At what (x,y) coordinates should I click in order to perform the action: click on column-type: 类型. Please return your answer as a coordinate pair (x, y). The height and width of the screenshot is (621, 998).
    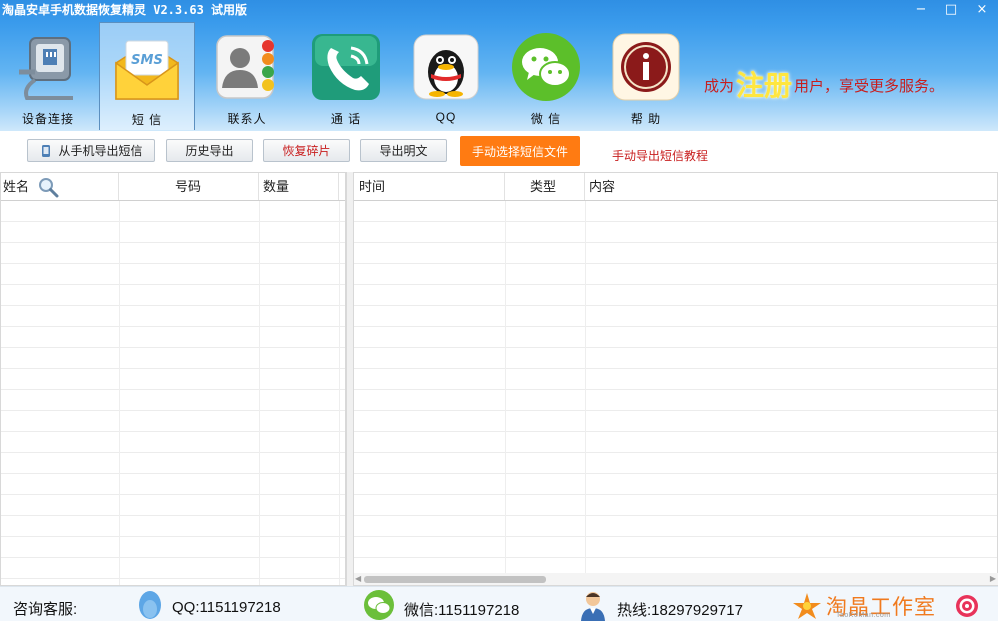
    Looking at the image, I should click on (545, 186).